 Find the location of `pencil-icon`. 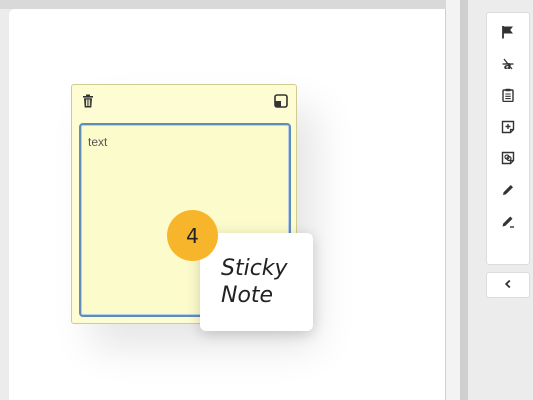

pencil-icon is located at coordinates (508, 190).